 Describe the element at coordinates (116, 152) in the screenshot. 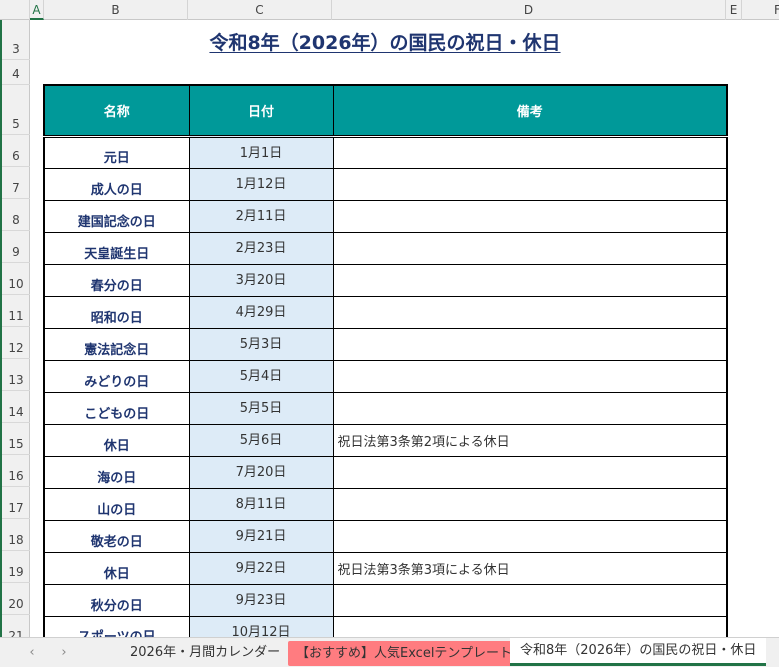

I see `holiday-name-cell: 元日` at that location.